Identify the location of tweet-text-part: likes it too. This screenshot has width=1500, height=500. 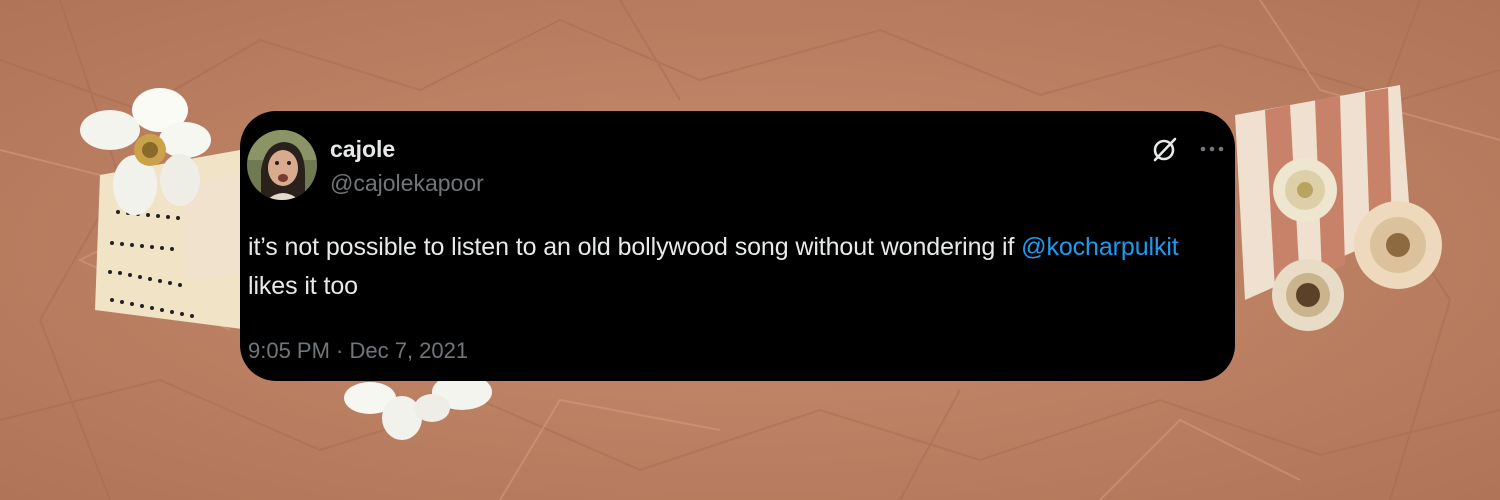
(303, 286).